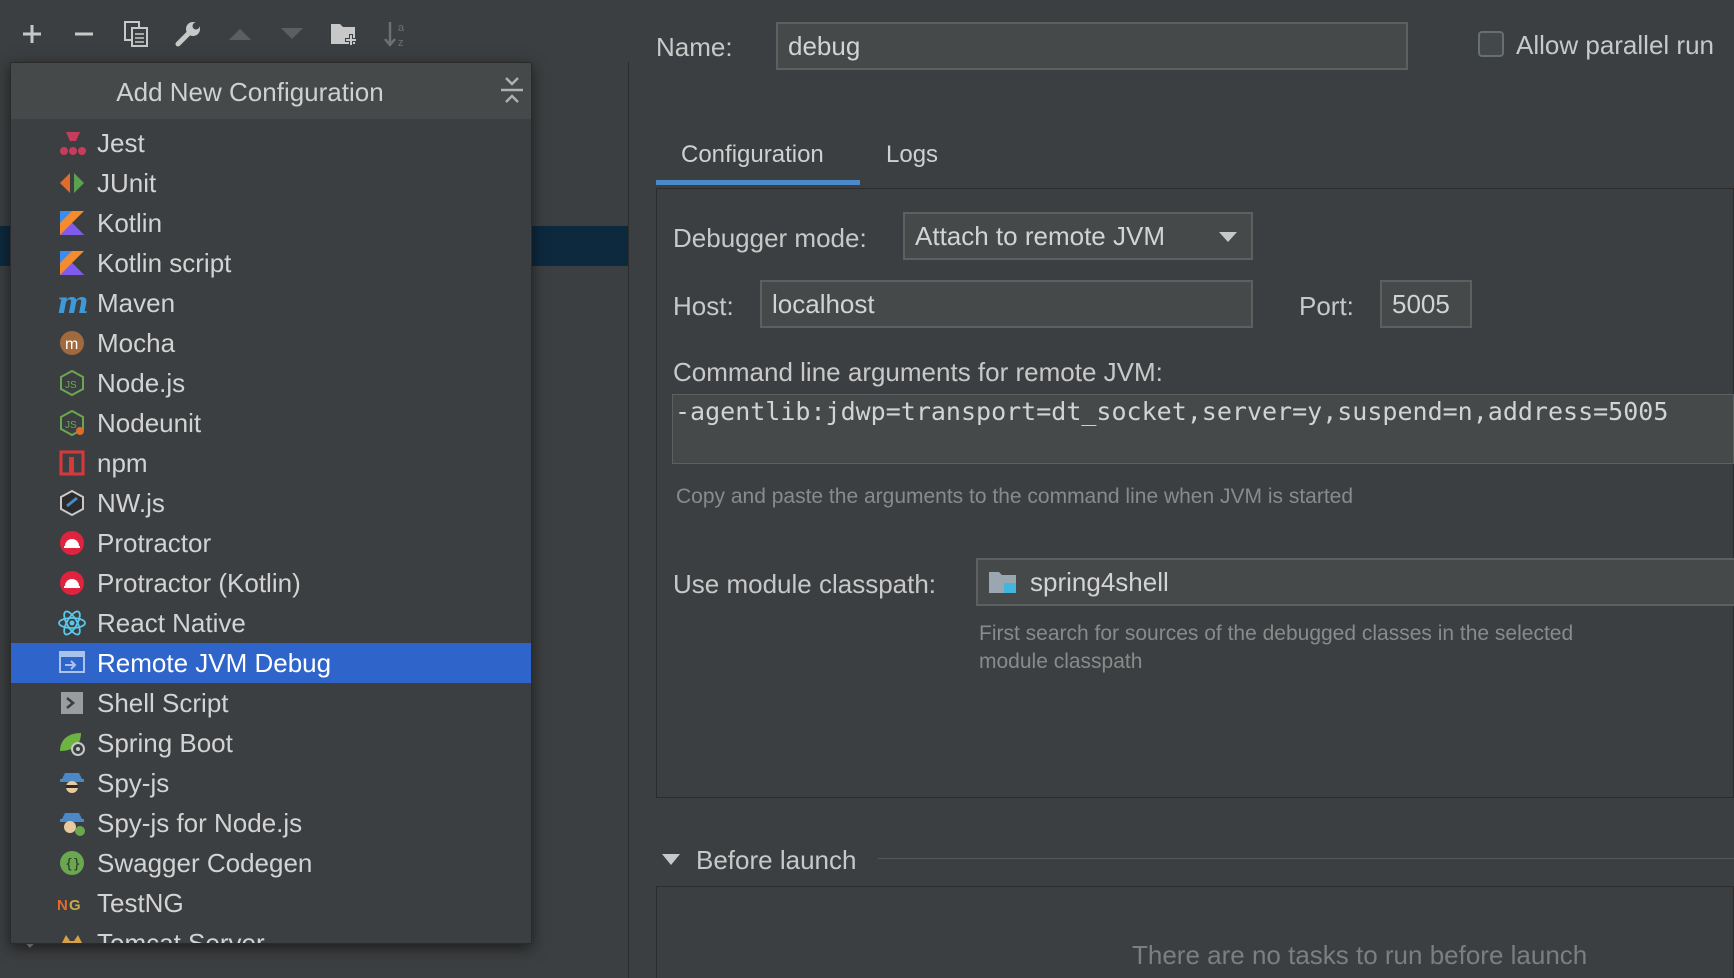  What do you see at coordinates (271, 623) in the screenshot?
I see `config-type-react-native: React Native` at bounding box center [271, 623].